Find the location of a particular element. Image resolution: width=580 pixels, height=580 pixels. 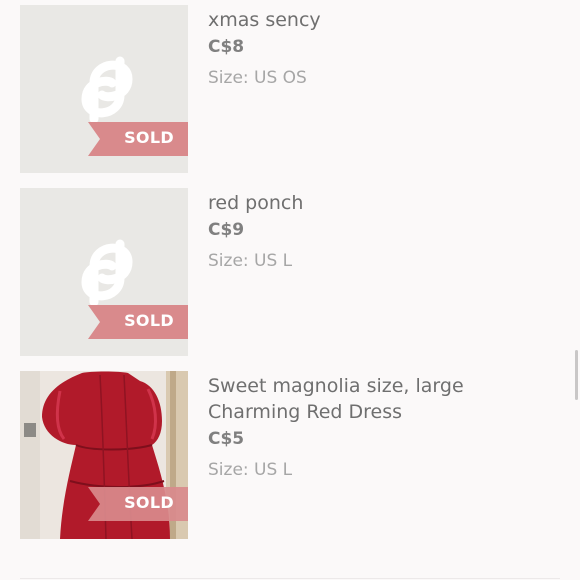

listing-price: C$5 is located at coordinates (226, 439).